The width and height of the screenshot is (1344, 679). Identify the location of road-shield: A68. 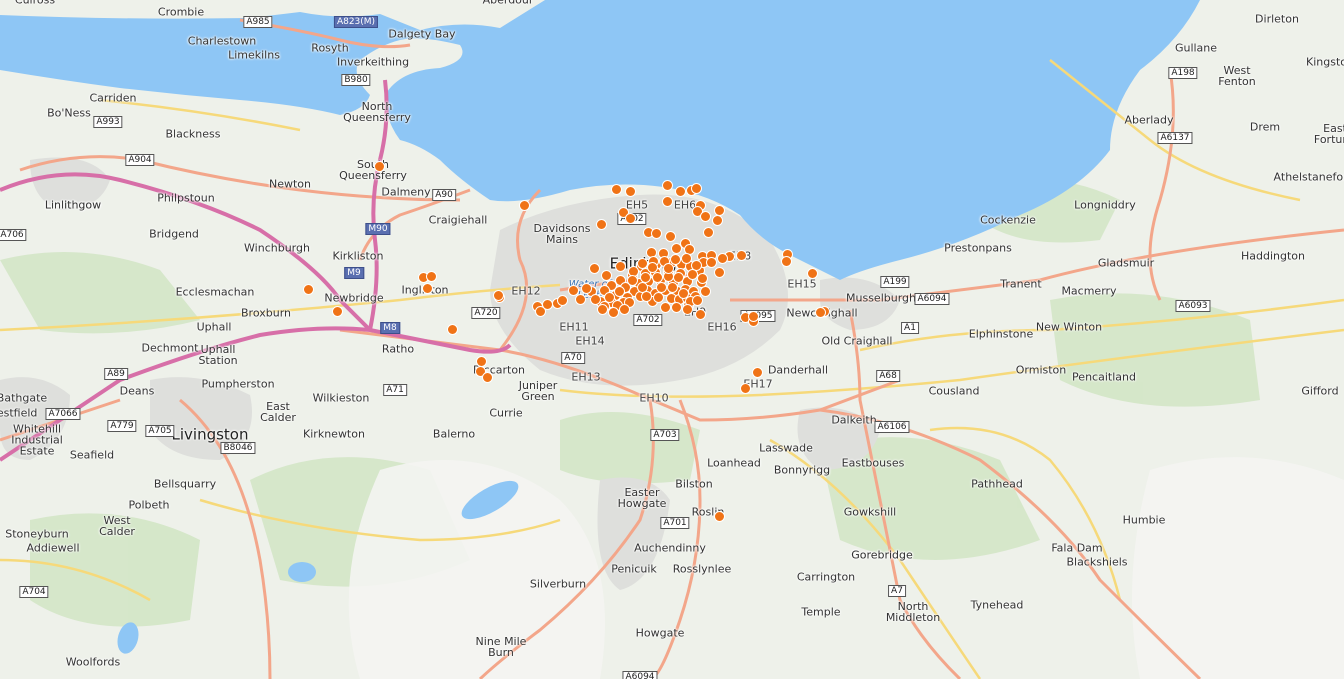
(888, 376).